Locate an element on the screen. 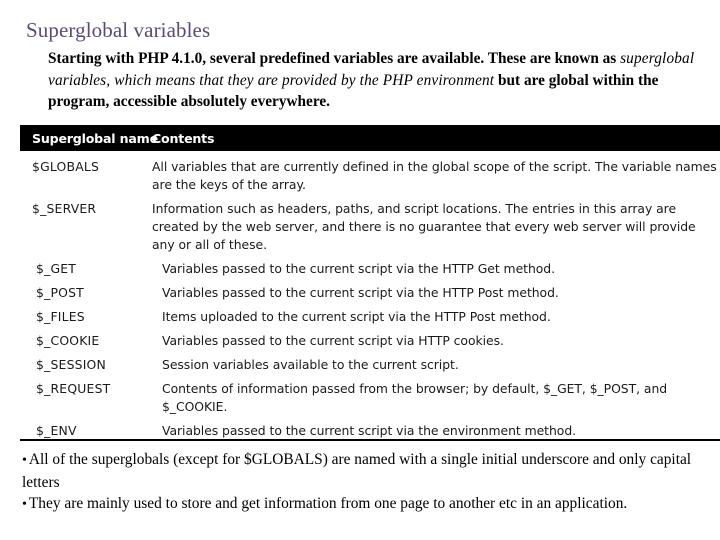 This screenshot has height=540, width=720. column-header-contents: Contents is located at coordinates (183, 138).